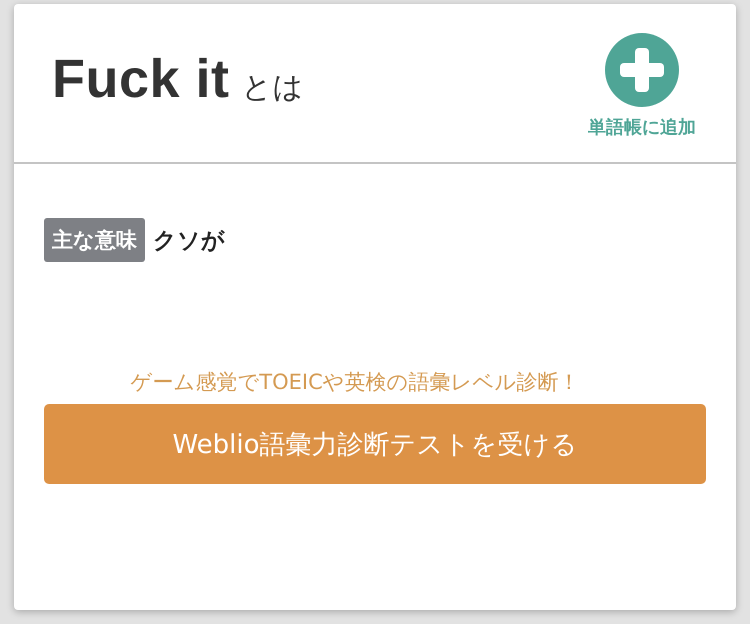  Describe the element at coordinates (189, 241) in the screenshot. I see `meaning-text: クソが` at that location.